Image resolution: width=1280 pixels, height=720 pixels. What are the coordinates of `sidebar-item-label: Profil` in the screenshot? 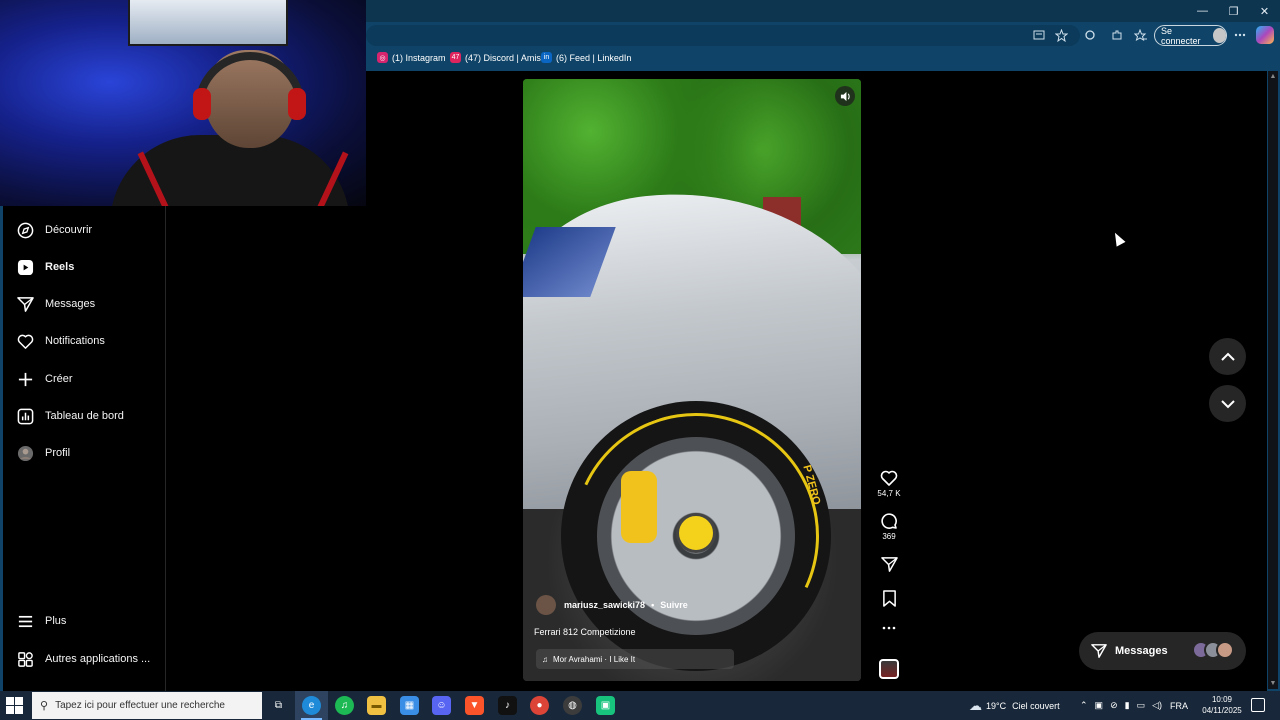 It's located at (58, 453).